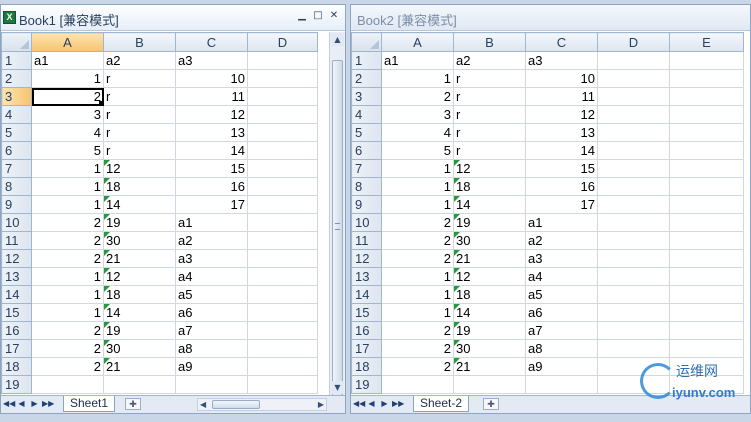 The image size is (751, 422). I want to click on row-header: 16, so click(16, 330).